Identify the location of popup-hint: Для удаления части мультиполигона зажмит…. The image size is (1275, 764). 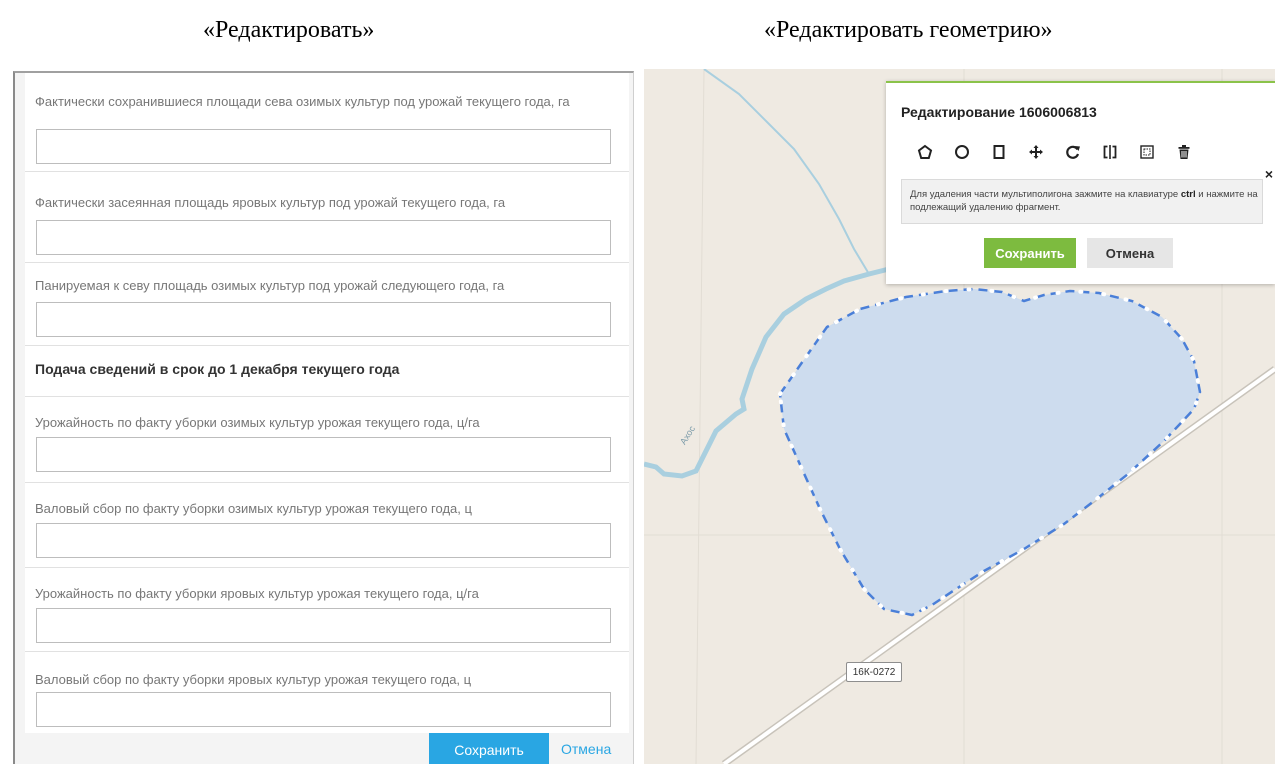
(1082, 201).